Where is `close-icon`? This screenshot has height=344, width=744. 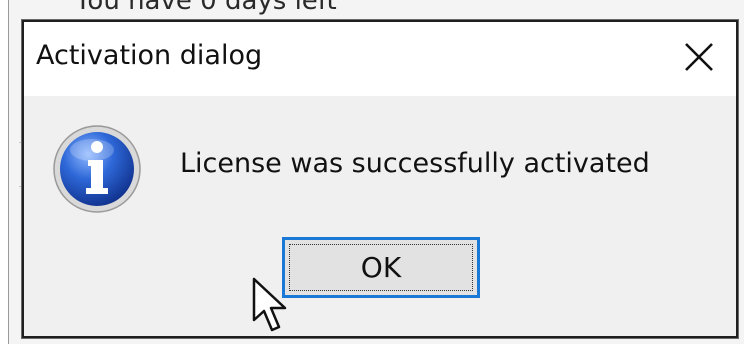 close-icon is located at coordinates (699, 57).